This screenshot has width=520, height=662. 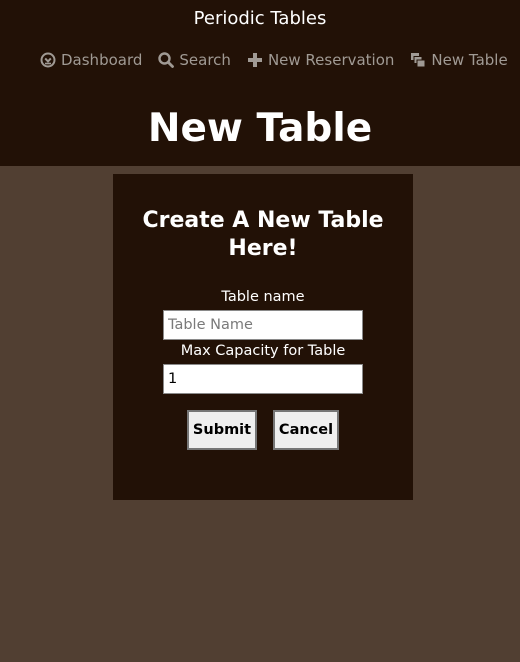 What do you see at coordinates (331, 60) in the screenshot?
I see `nav-item-label: New Reservation` at bounding box center [331, 60].